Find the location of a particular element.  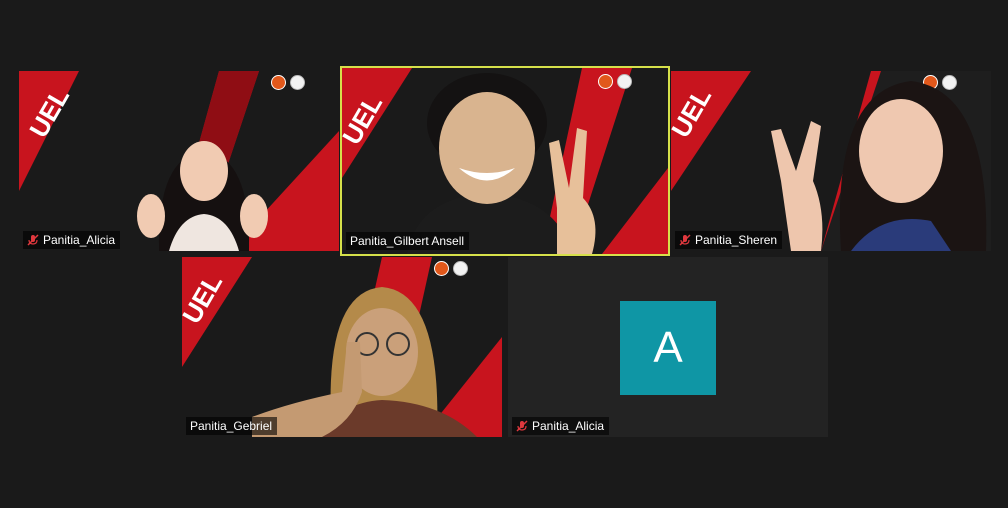

video-tile-gebriel: UEL Panitia_Gebriel is located at coordinates (342, 347).